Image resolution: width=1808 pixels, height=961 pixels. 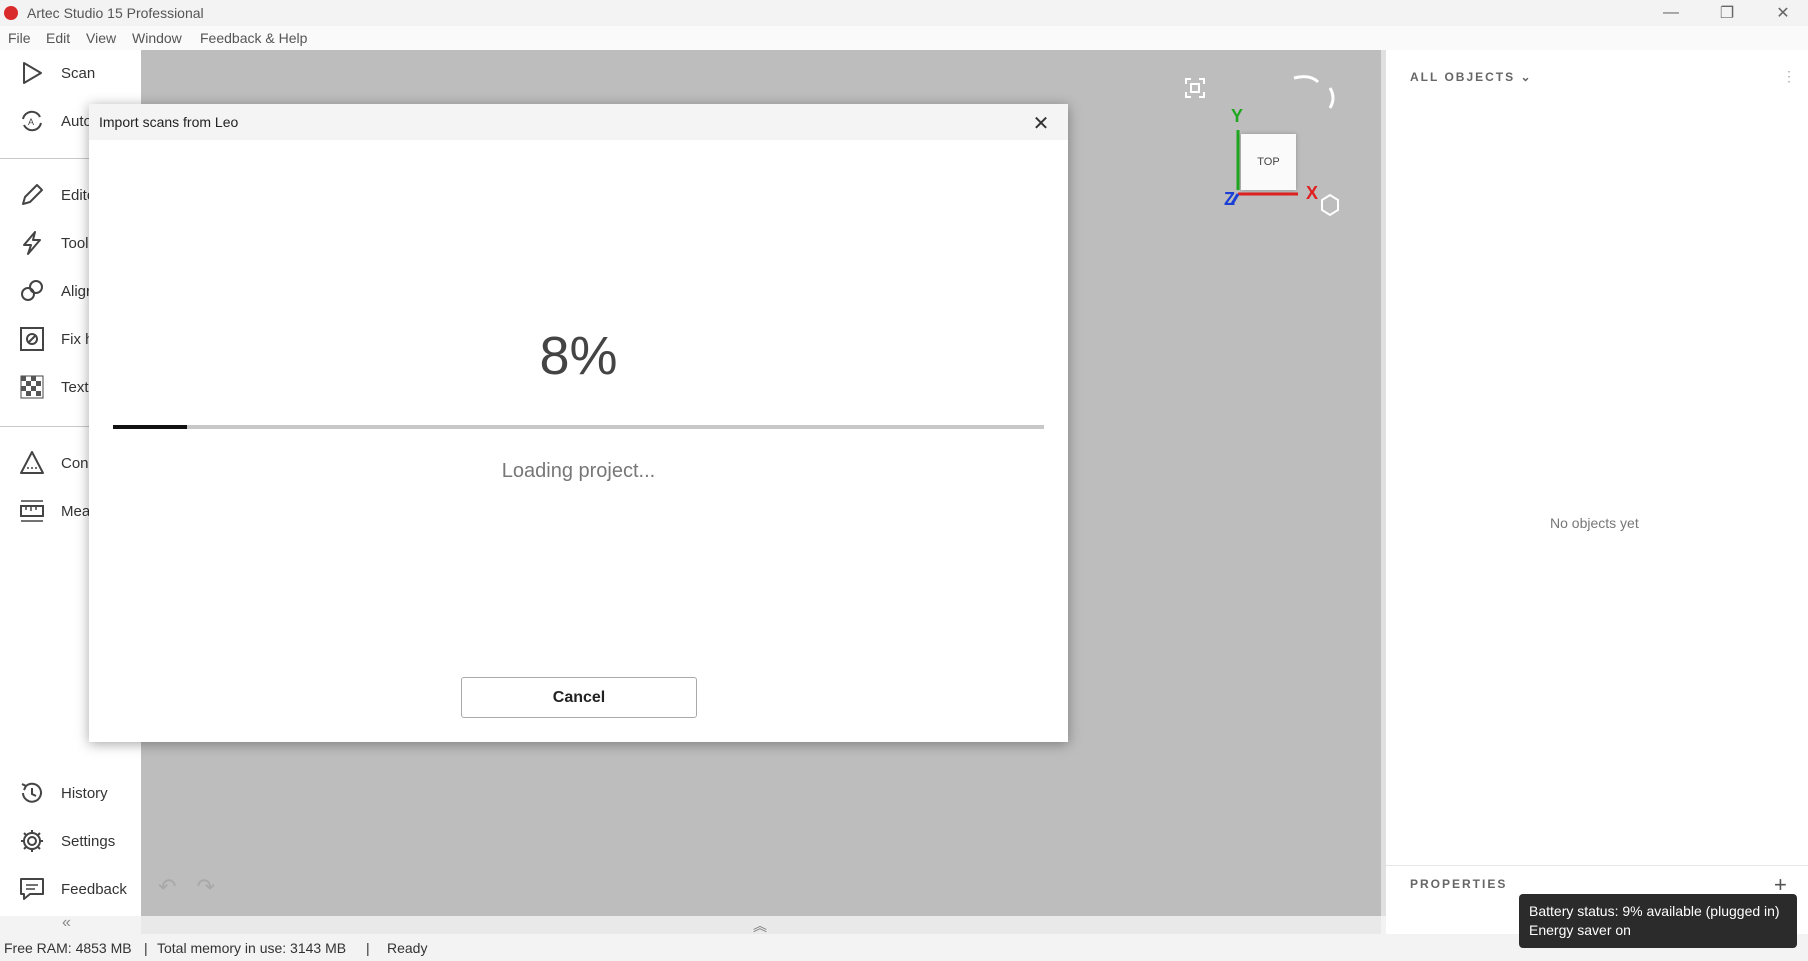 What do you see at coordinates (1237, 116) in the screenshot?
I see `axis-y-label: Y` at bounding box center [1237, 116].